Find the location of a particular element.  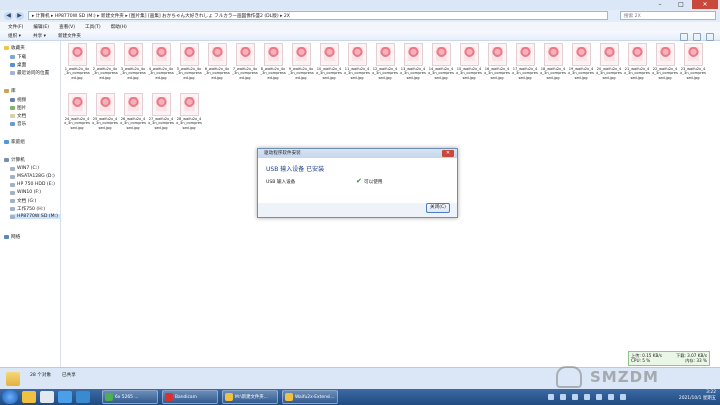

sidebar-item-drive-e: HP 750 HDD (E:) is located at coordinates (32, 184).